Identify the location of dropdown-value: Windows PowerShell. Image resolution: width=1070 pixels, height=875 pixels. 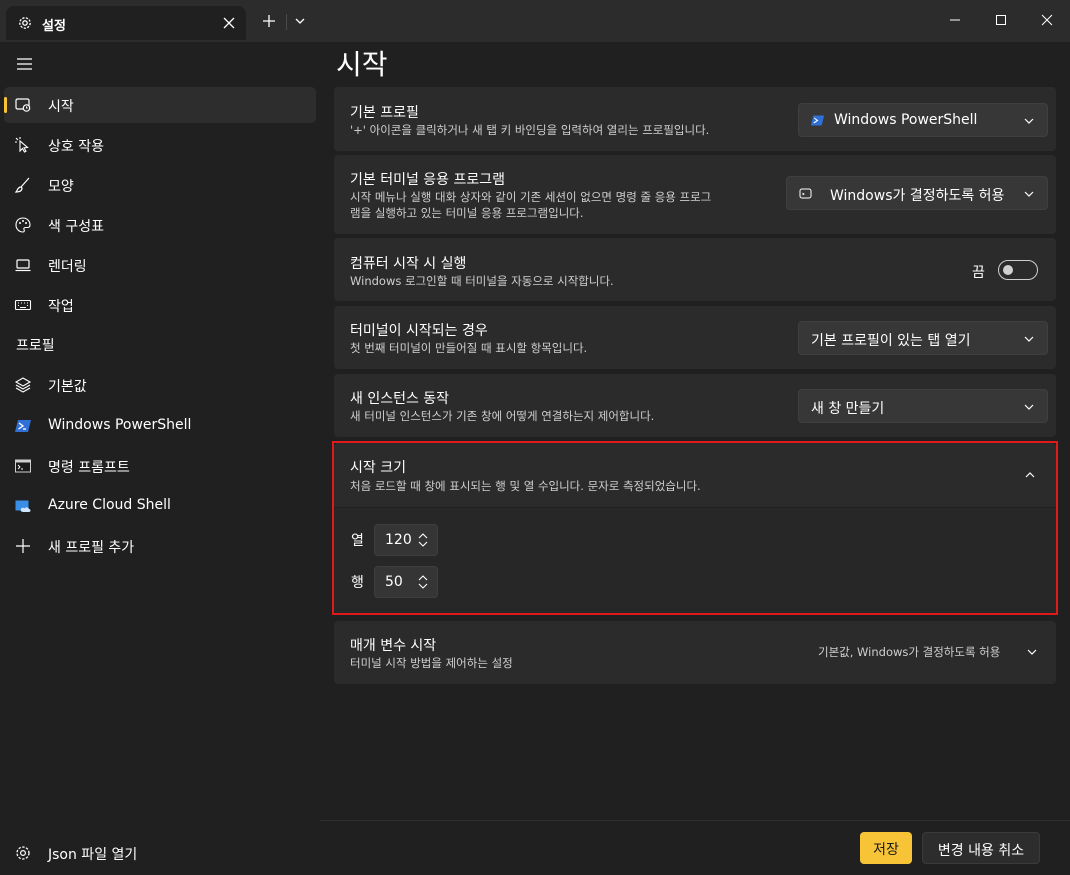
(906, 120).